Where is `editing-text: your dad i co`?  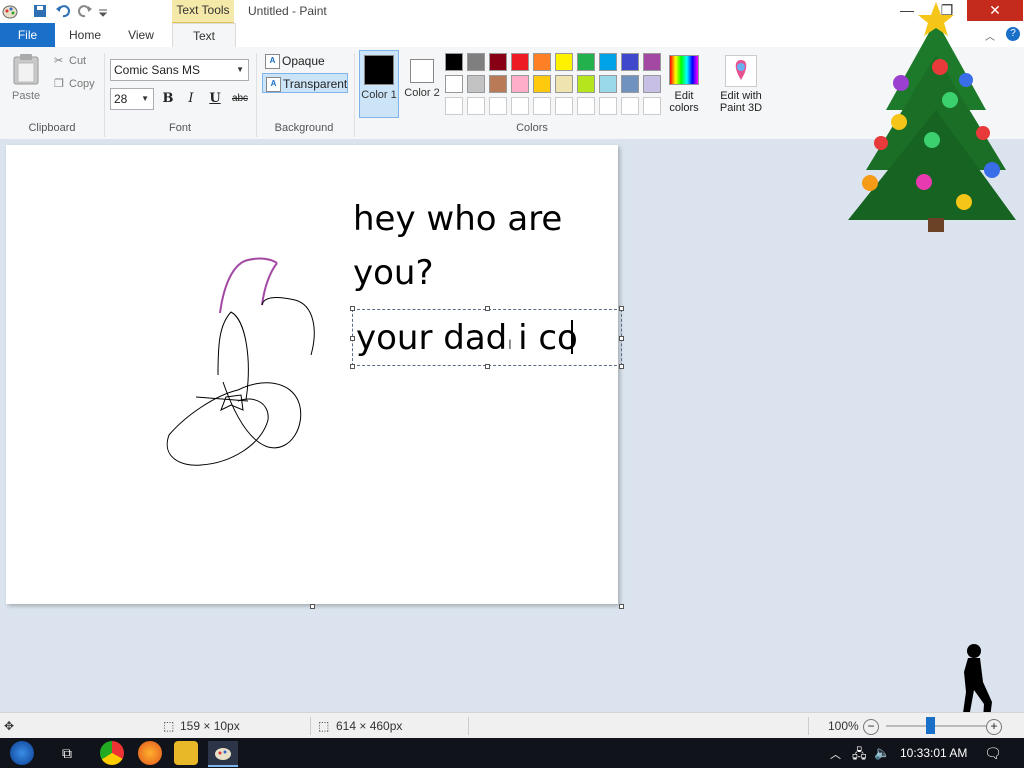 editing-text: your dad i co is located at coordinates (467, 338).